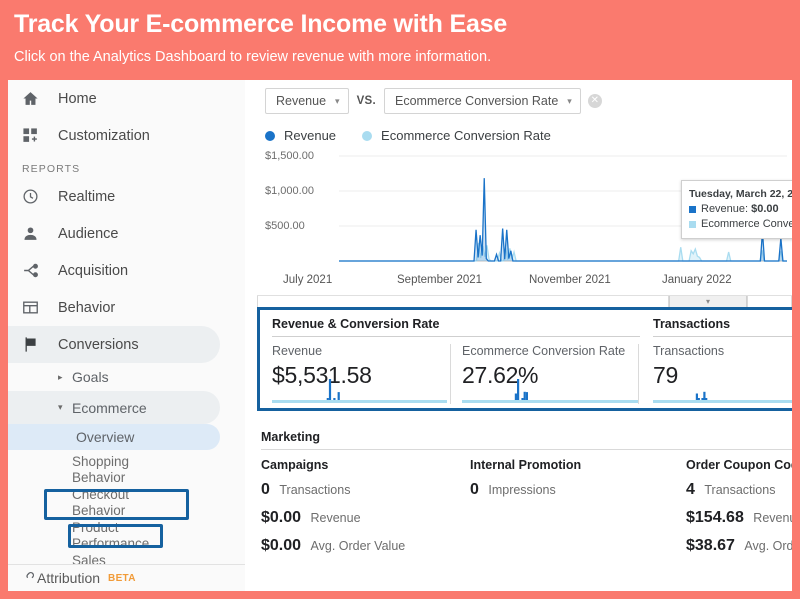  What do you see at coordinates (69, 578) in the screenshot?
I see `sidebar-item-label: Attribution` at bounding box center [69, 578].